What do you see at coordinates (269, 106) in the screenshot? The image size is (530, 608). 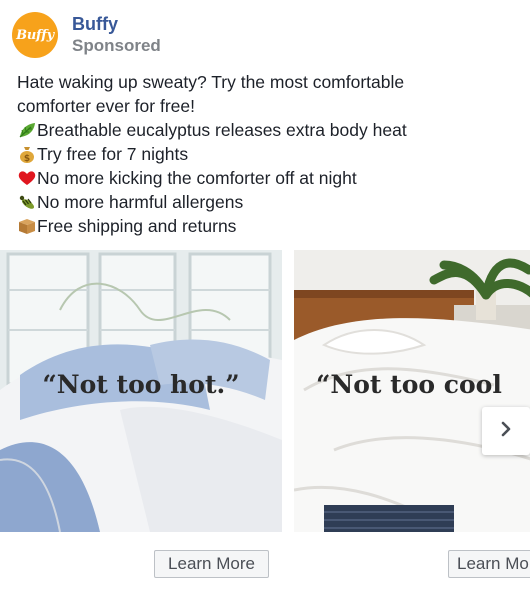 I see `body-line: comforter ever for free!` at bounding box center [269, 106].